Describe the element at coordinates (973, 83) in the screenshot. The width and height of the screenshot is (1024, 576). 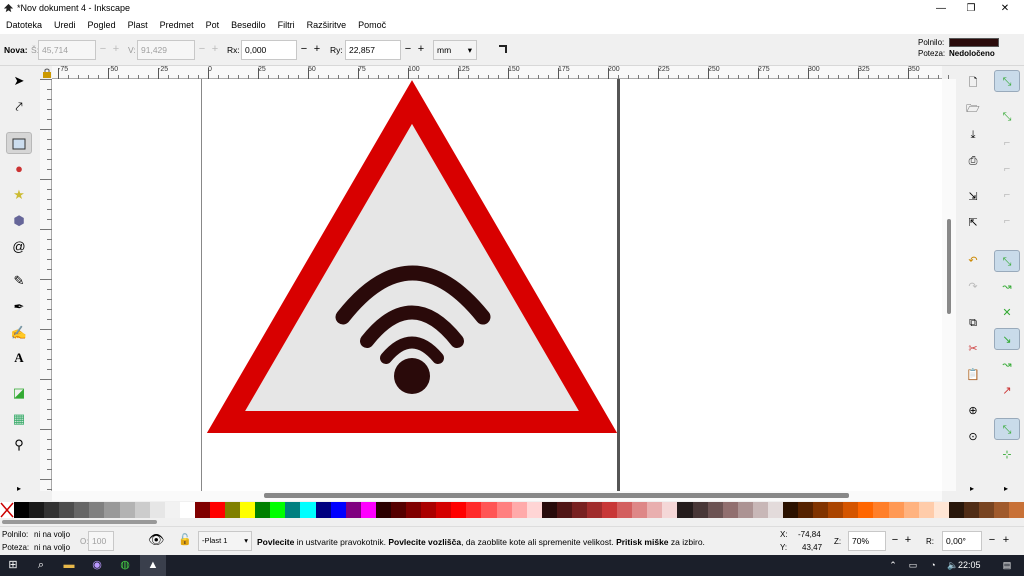
I see `new-document-icon: 🗋` at that location.